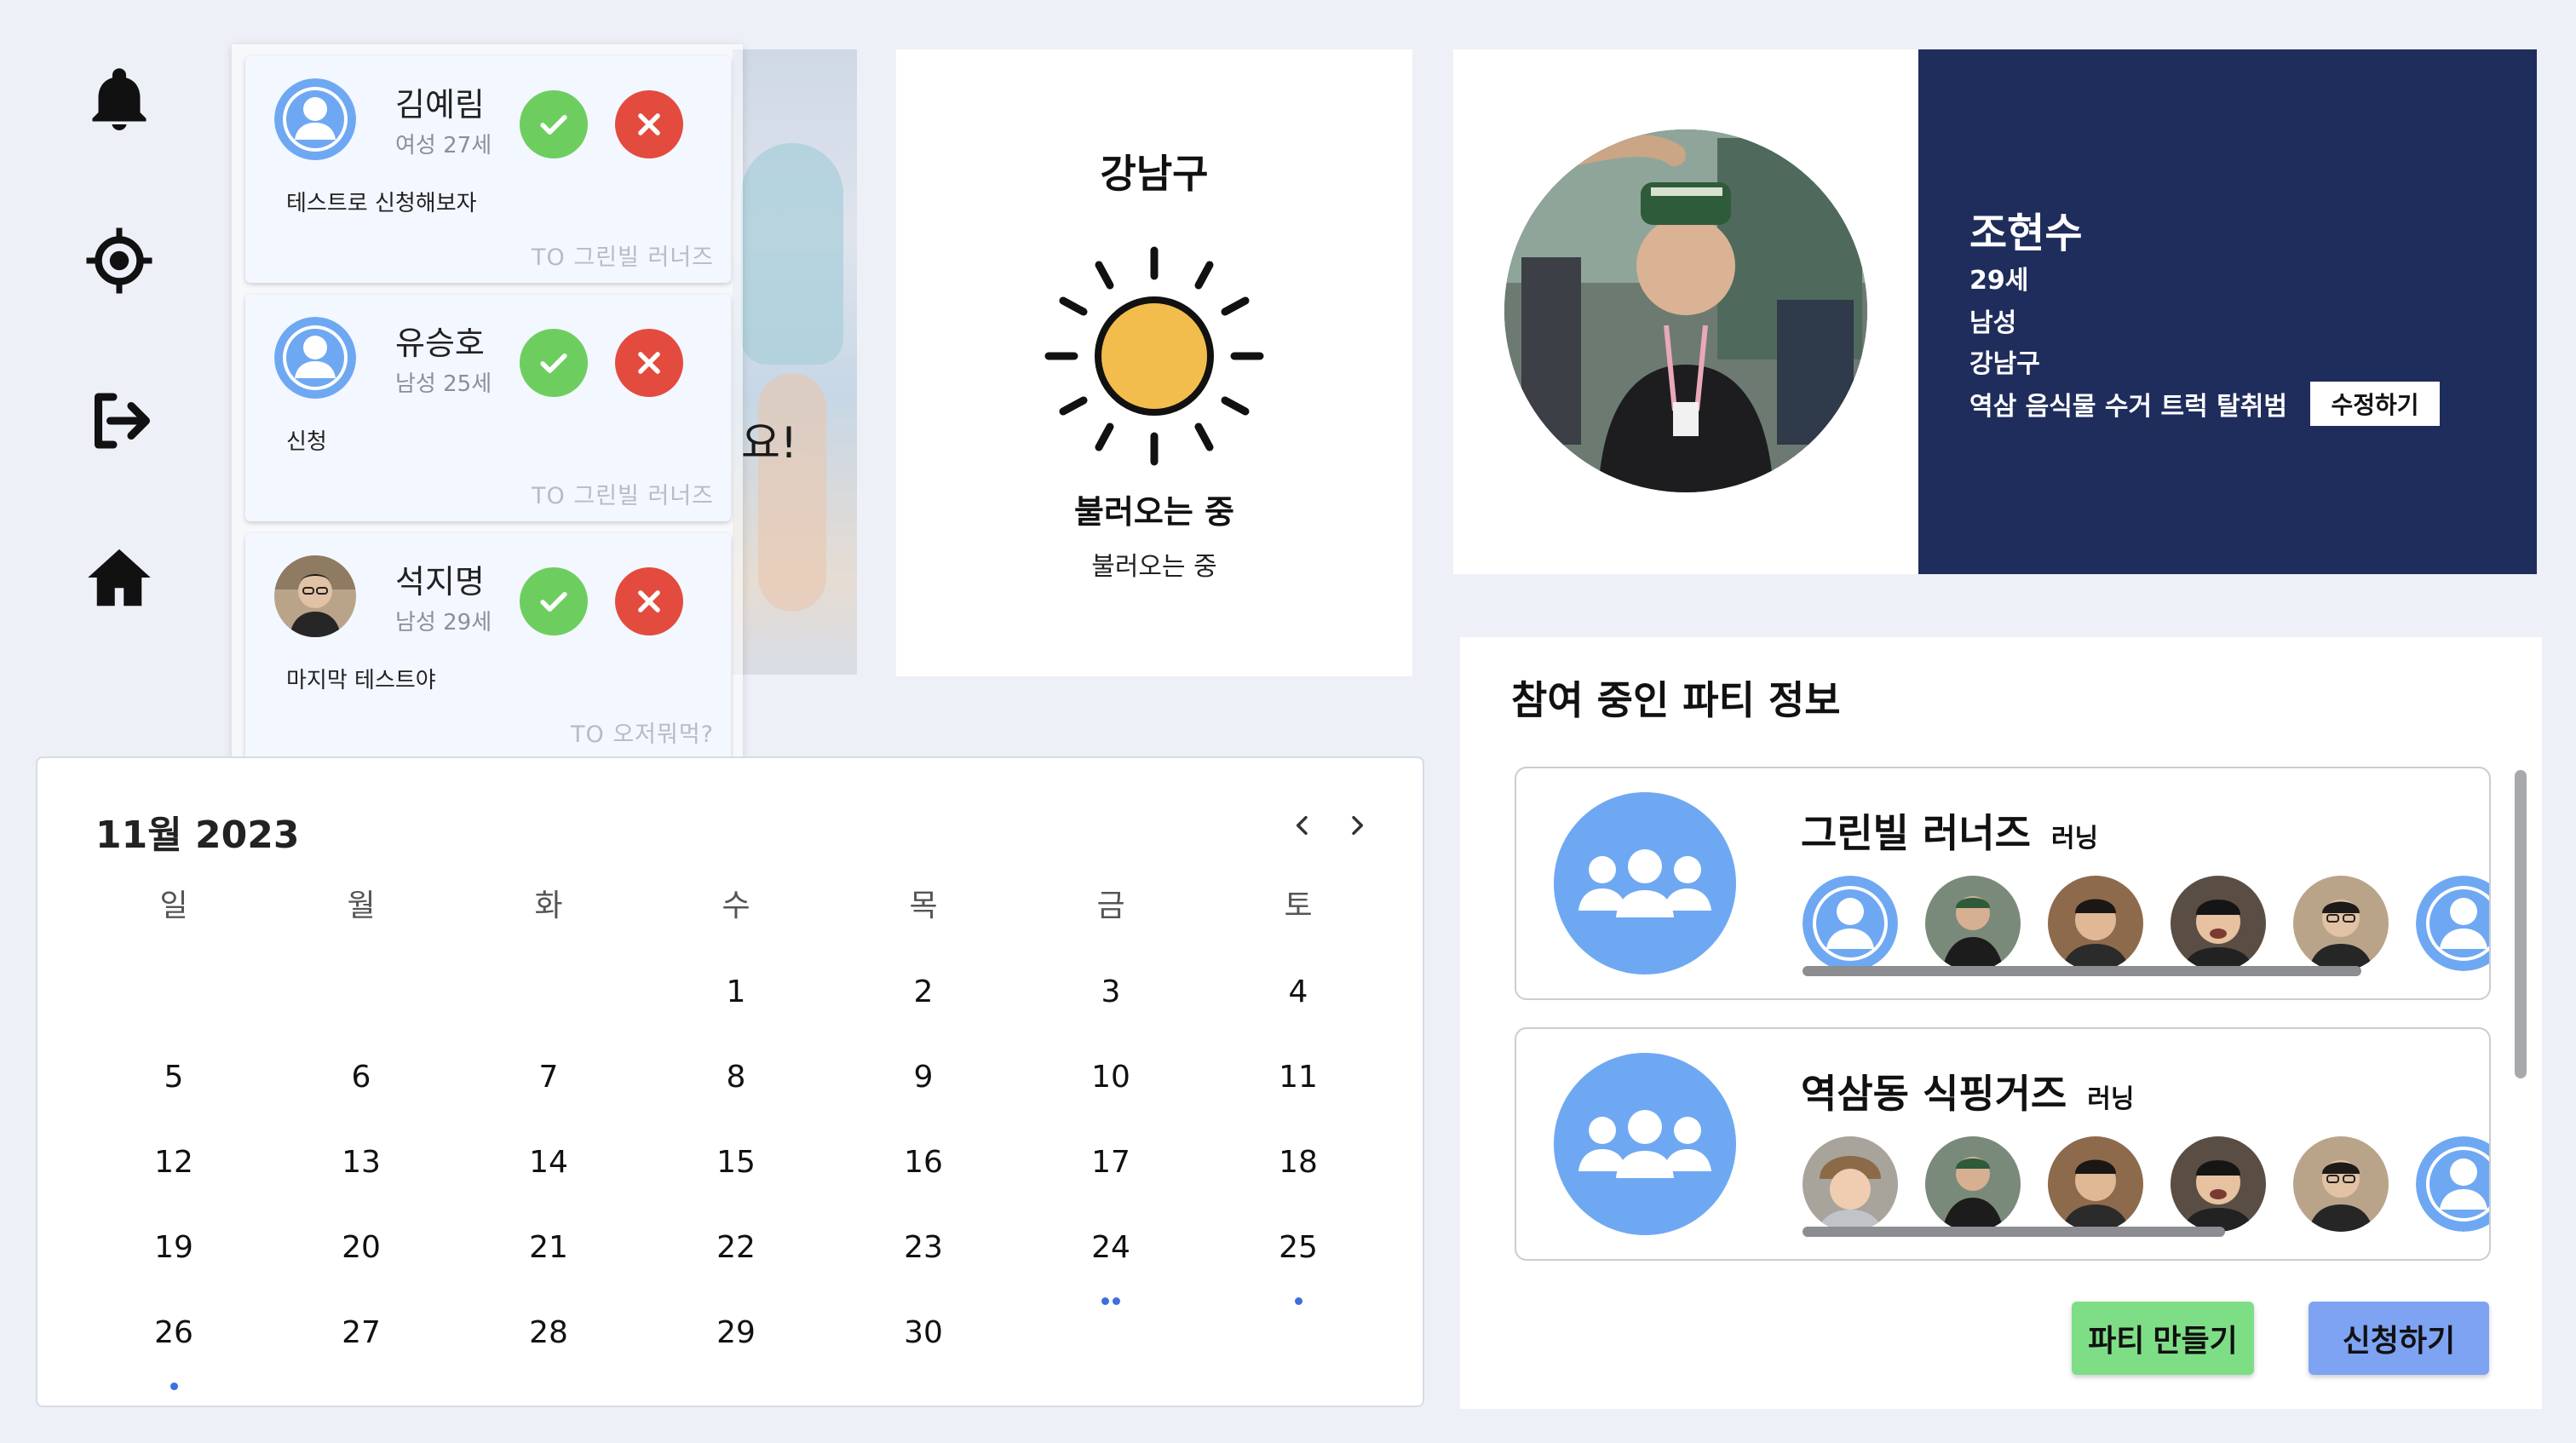 Image resolution: width=2576 pixels, height=1443 pixels. I want to click on calendar-day: 23, so click(924, 1253).